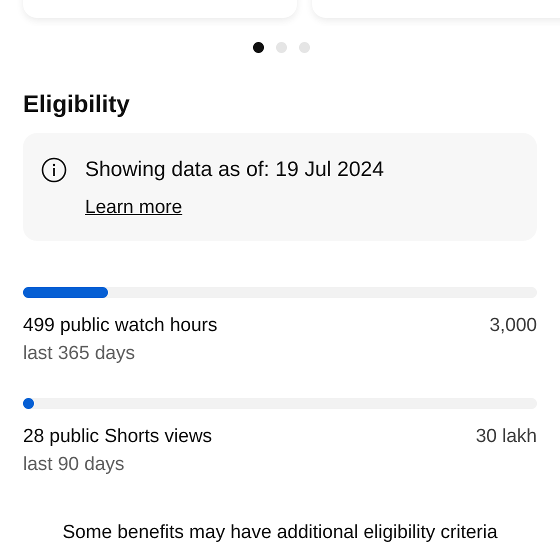 Image resolution: width=560 pixels, height=560 pixels. What do you see at coordinates (235, 170) in the screenshot?
I see `notice-text: Showing data as of: 19 Jul 2024` at bounding box center [235, 170].